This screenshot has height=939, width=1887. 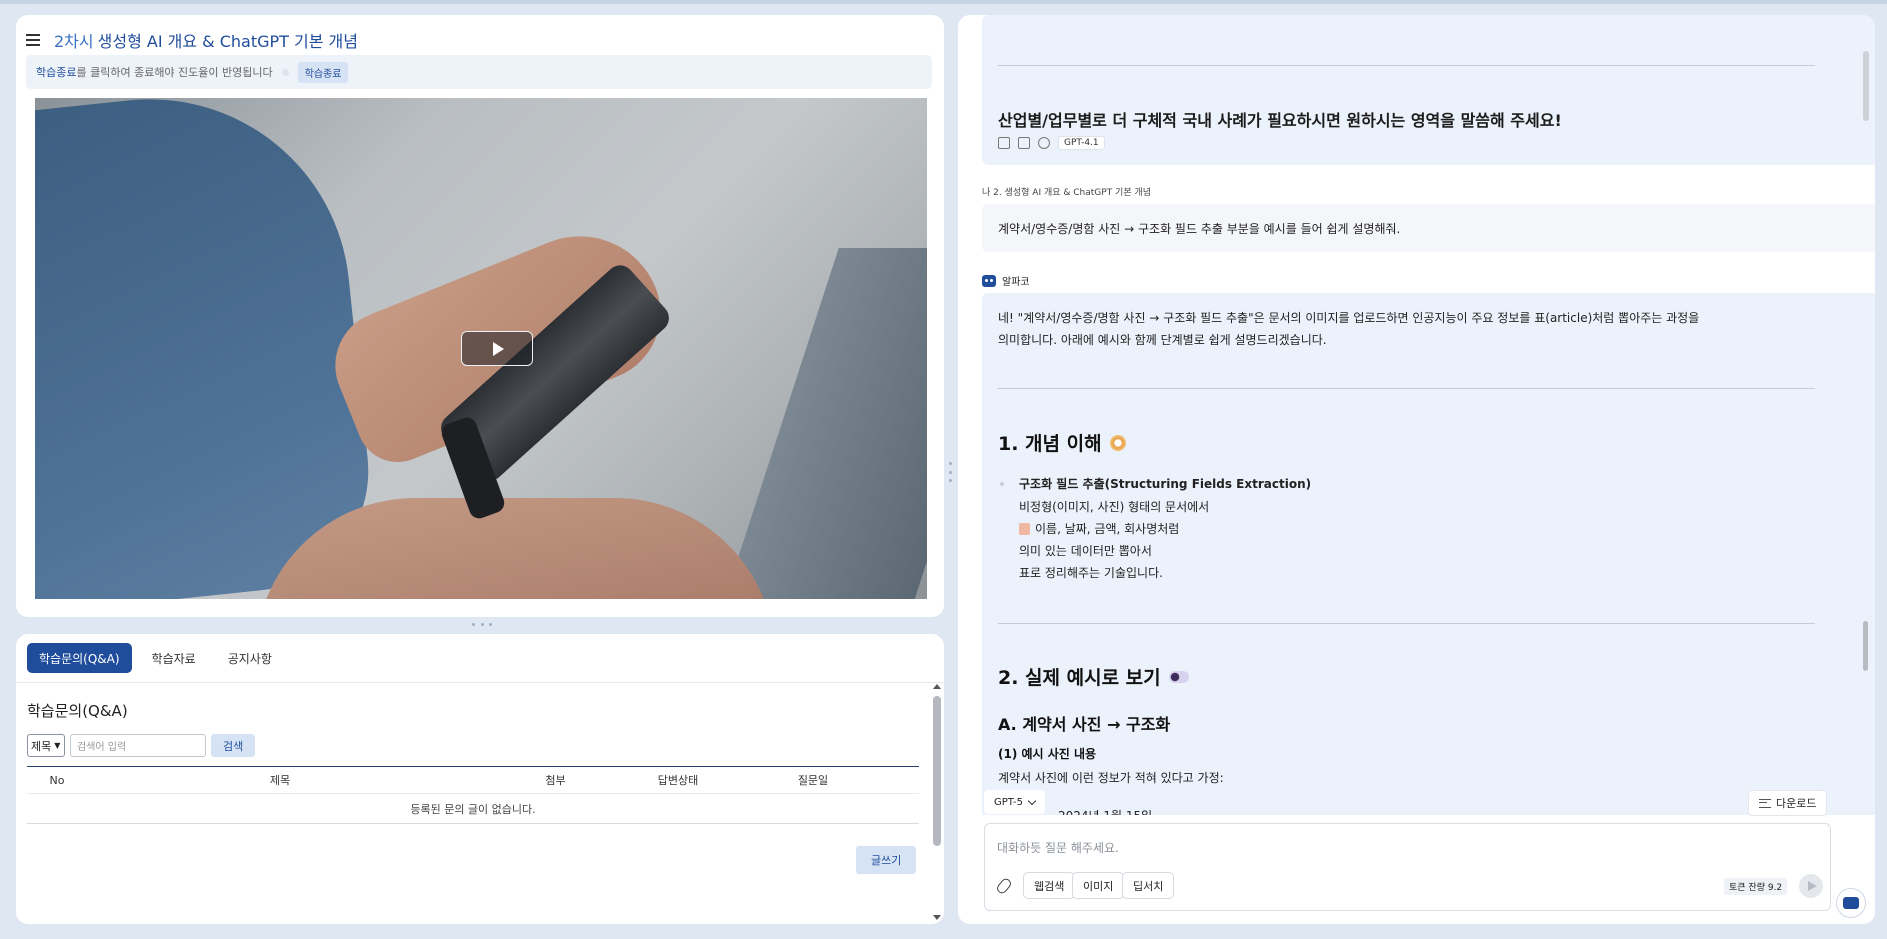 I want to click on notice-text: 를 클릭하여 종료해야 진도율이 반영됩니다, so click(x=174, y=72).